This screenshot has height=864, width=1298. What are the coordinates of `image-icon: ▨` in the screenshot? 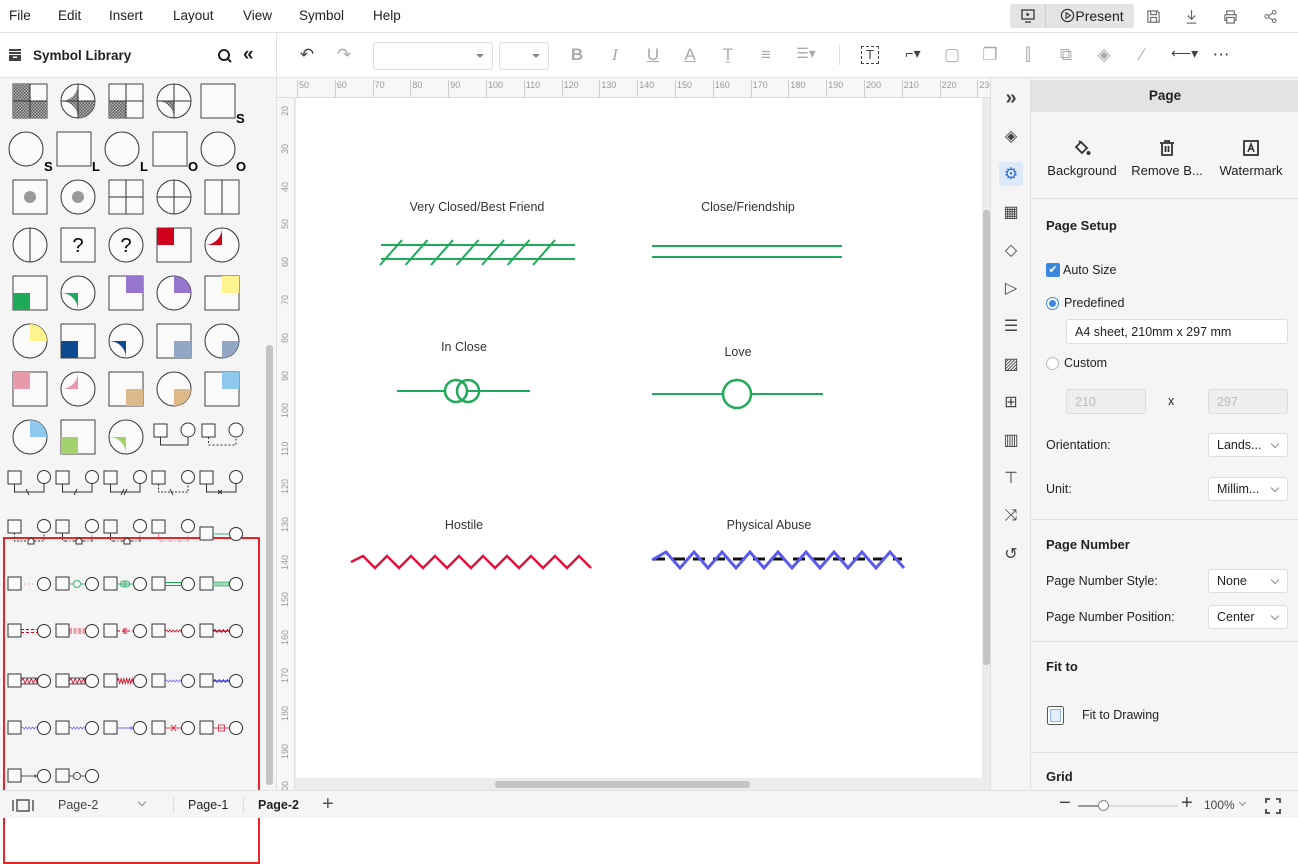 It's located at (1011, 364).